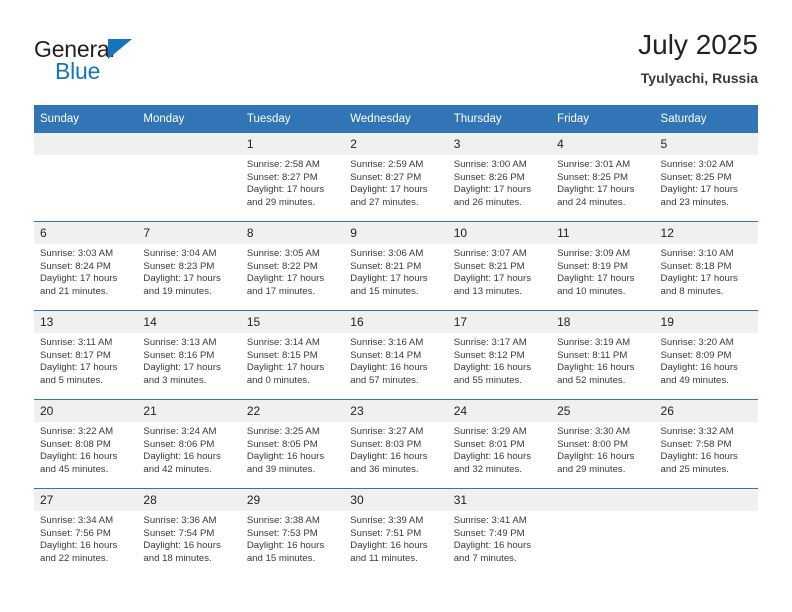 The image size is (792, 612). Describe the element at coordinates (180, 253) in the screenshot. I see `sunrise-text: Sunrise: 3:04 AM` at that location.